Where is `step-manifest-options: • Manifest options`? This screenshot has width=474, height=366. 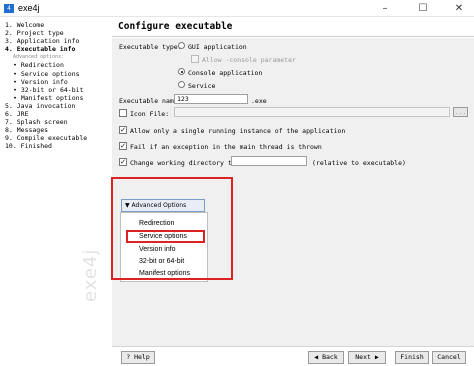
step-manifest-options: • Manifest options is located at coordinates (48, 97).